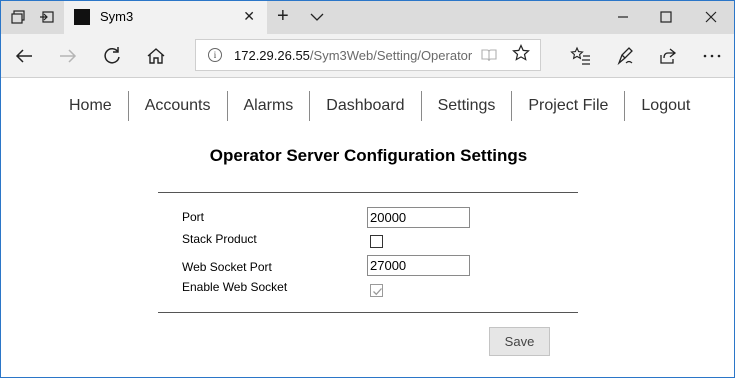 Image resolution: width=735 pixels, height=378 pixels. What do you see at coordinates (367, 17) in the screenshot?
I see `title-bar: Sym3 ✕ +` at bounding box center [367, 17].